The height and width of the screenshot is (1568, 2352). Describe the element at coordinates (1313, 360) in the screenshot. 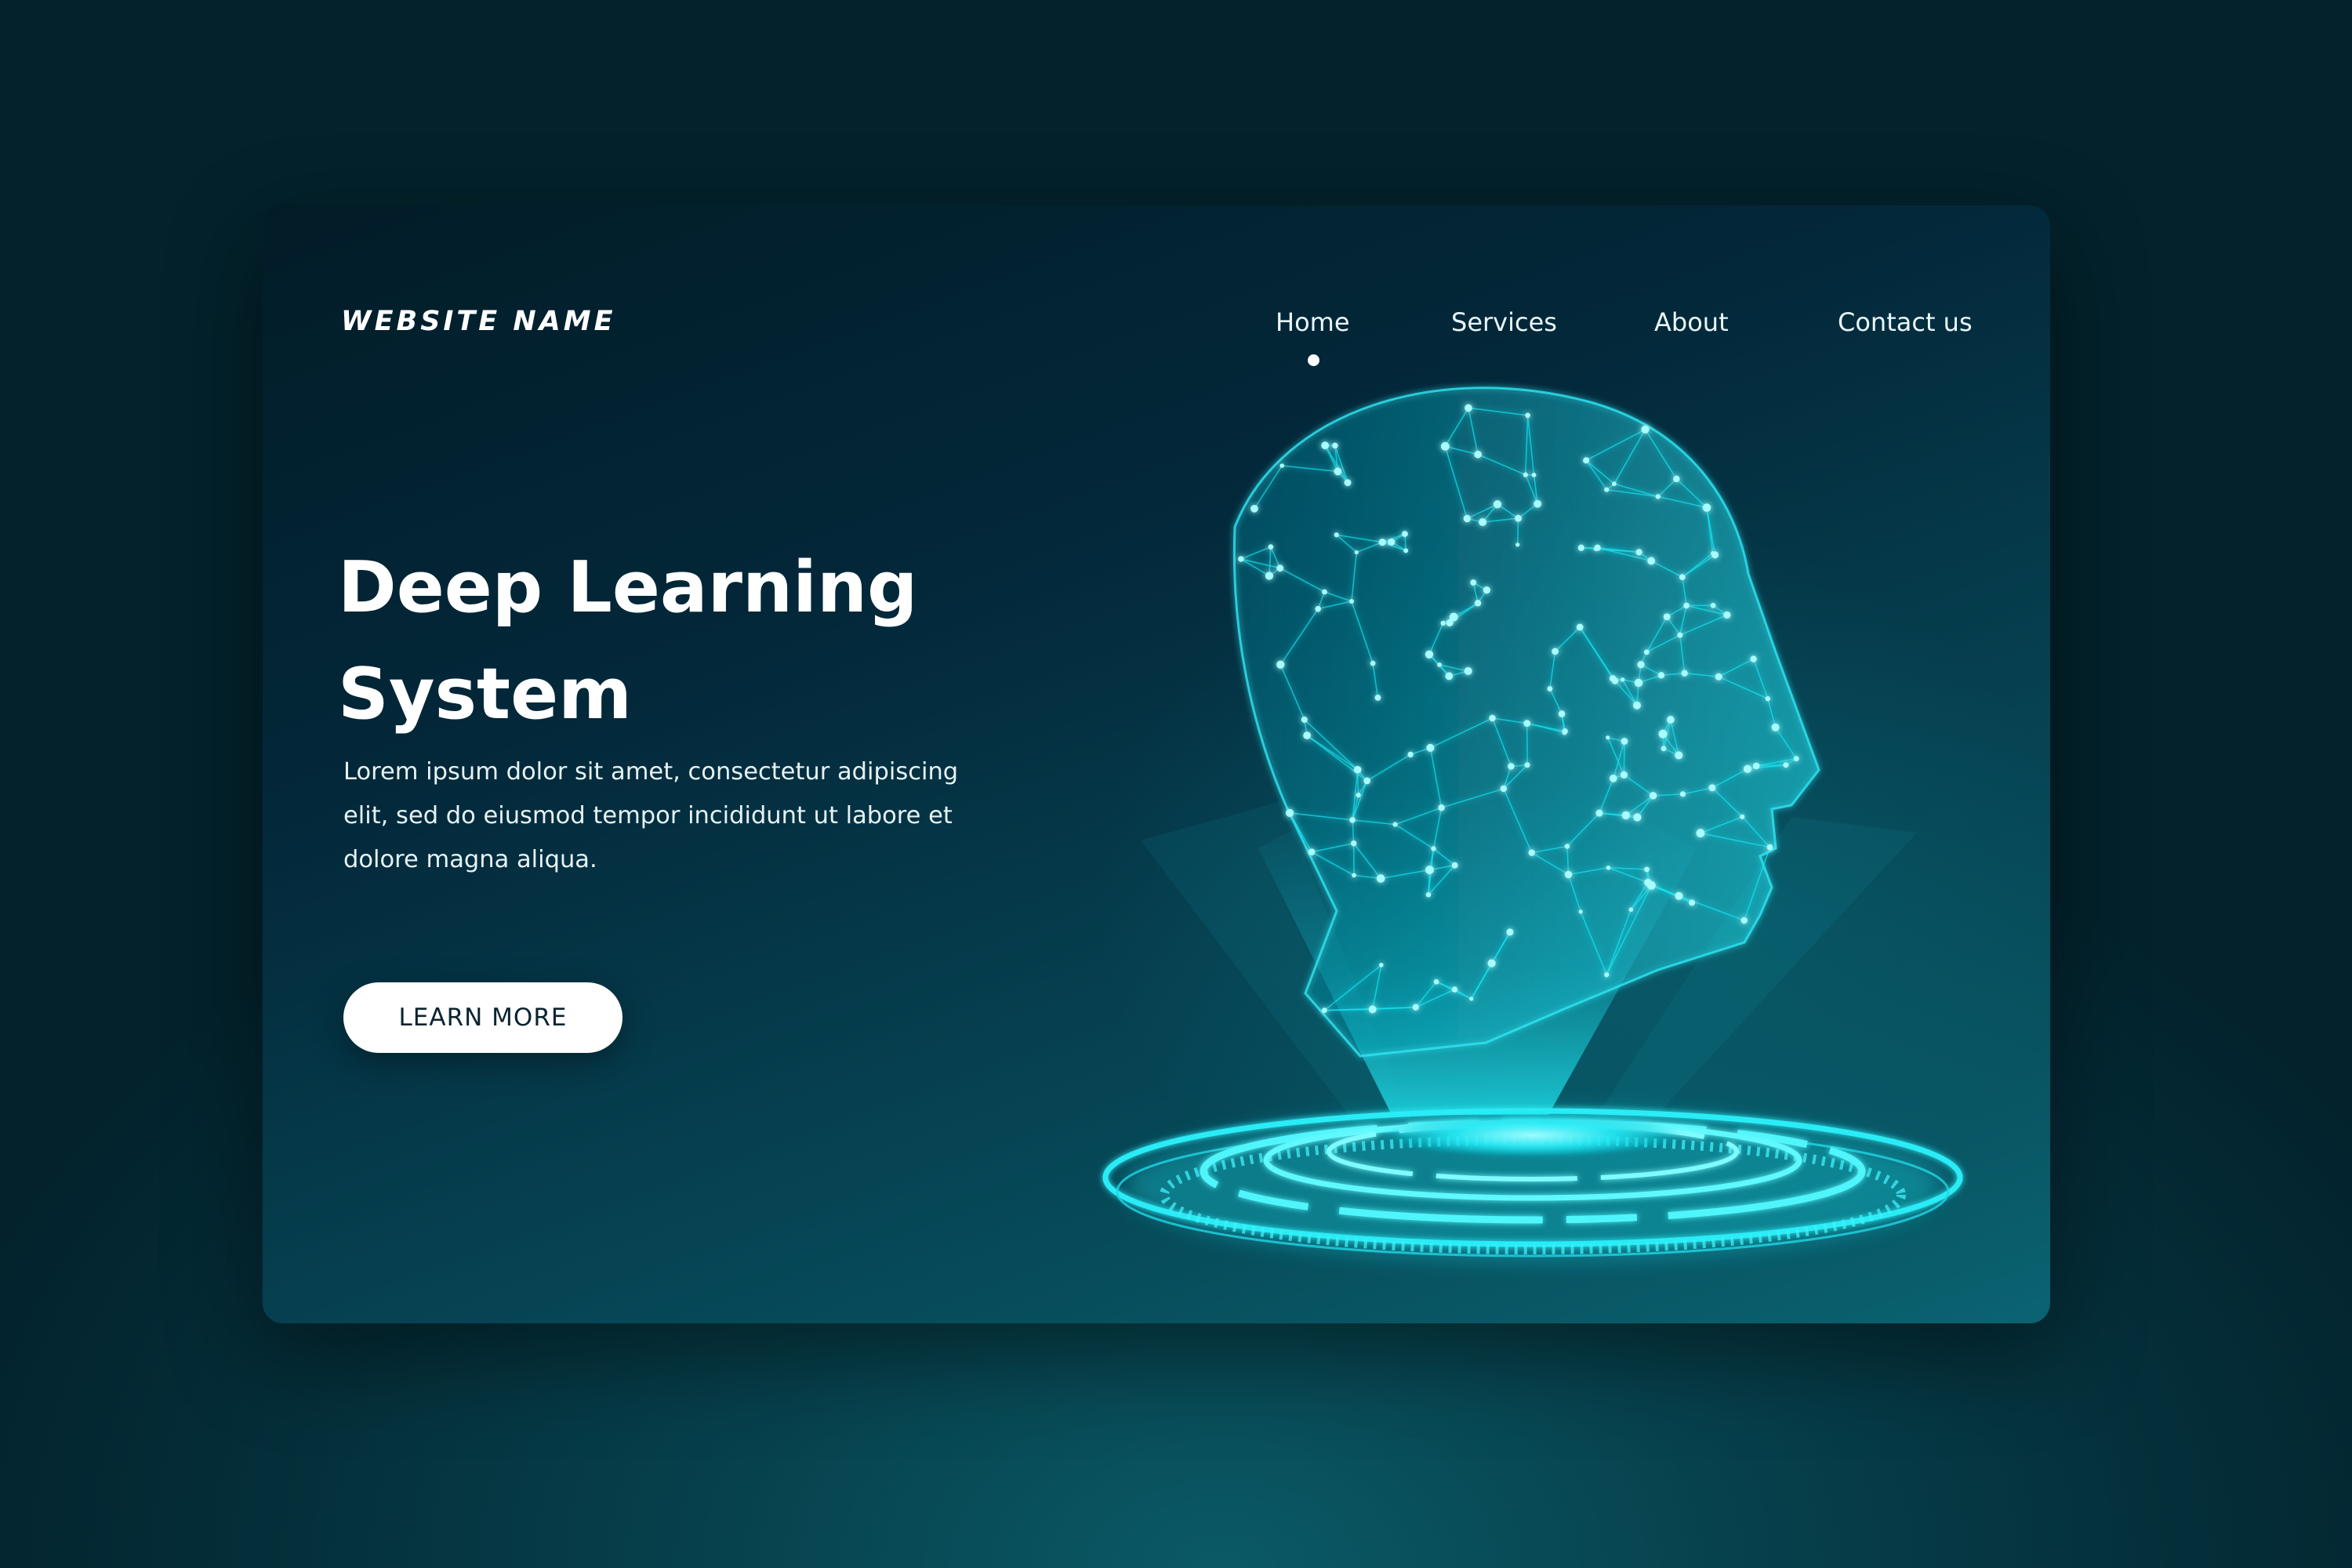

I see `active-indicator-dot` at that location.